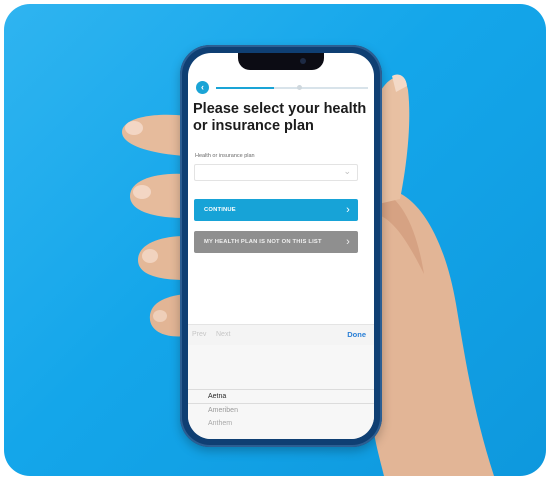 The image size is (550, 480). I want to click on progress-step-dot, so click(299, 87).